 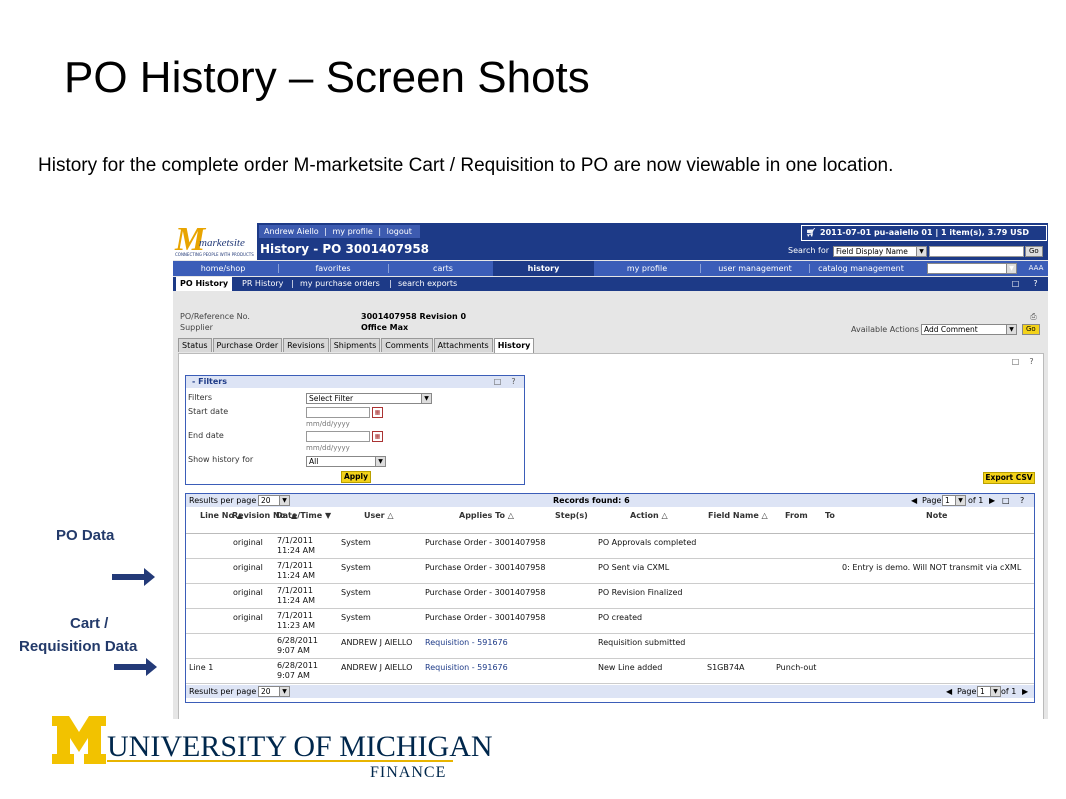 What do you see at coordinates (427, 284) in the screenshot?
I see `subnav-search-exports: search exports` at bounding box center [427, 284].